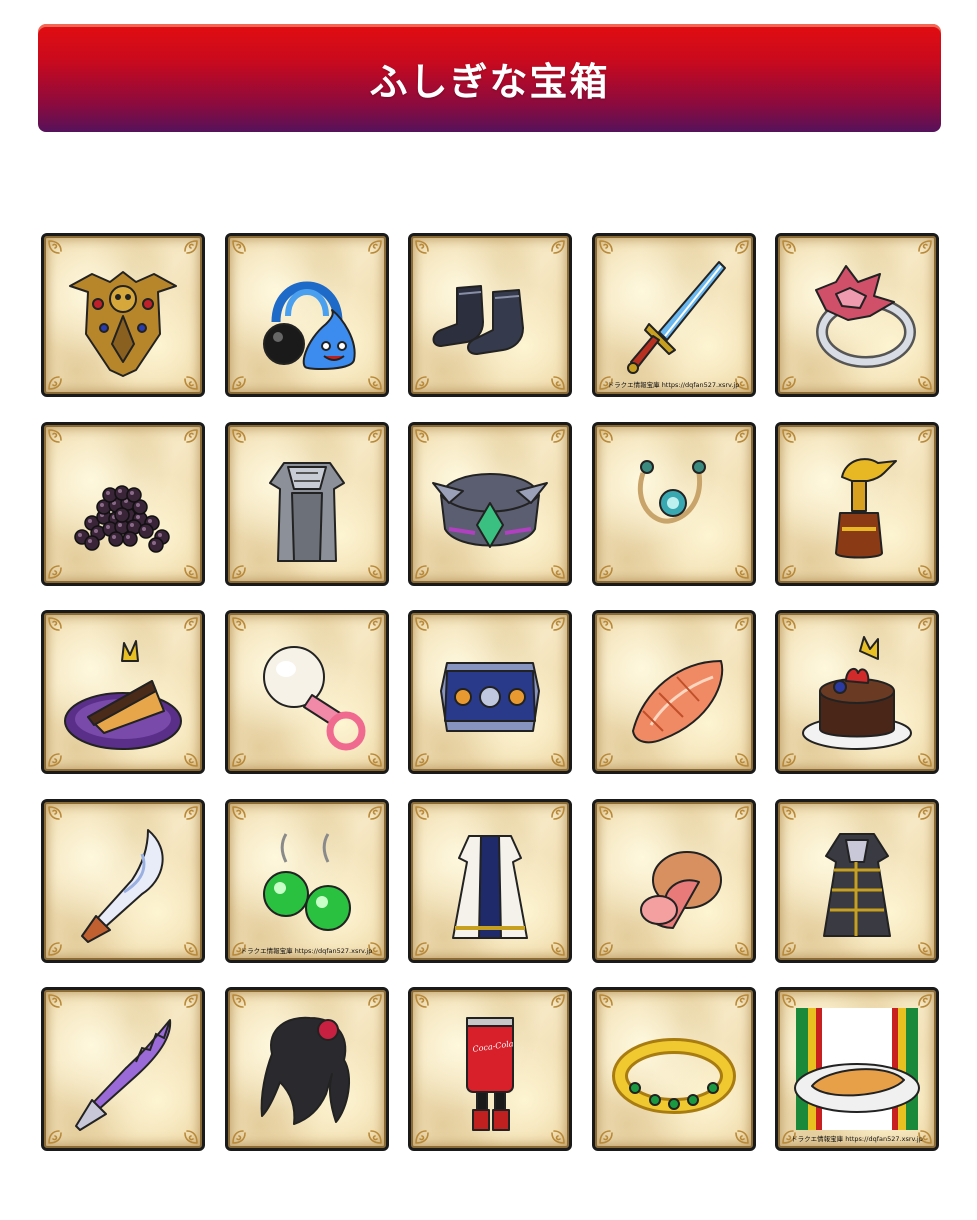 This screenshot has height=1220, width=977. I want to click on golden-skull-shield-icon, so click(123, 324).